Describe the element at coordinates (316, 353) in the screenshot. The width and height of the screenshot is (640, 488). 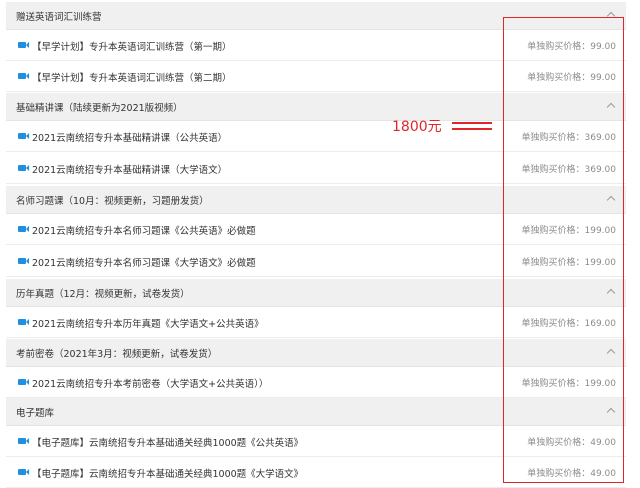
I see `section-header-mock-exams: 考前密卷（2021年3月：视频更新，试卷发货）` at that location.